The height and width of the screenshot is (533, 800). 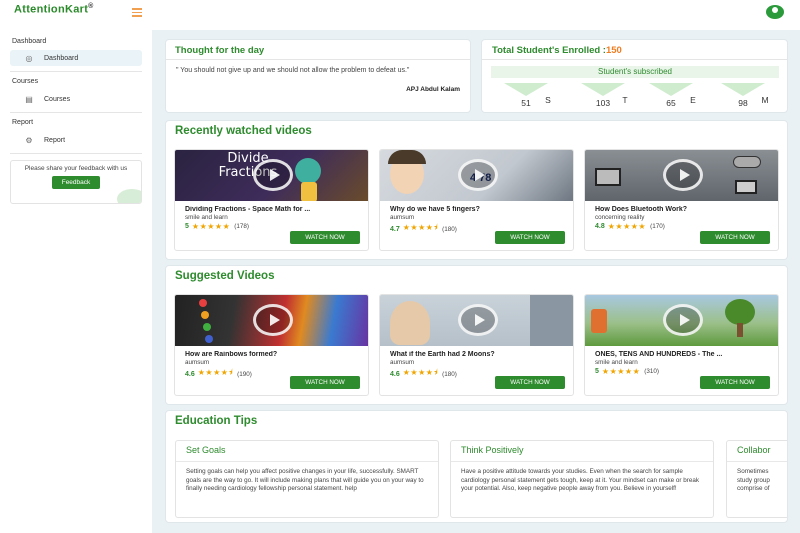 What do you see at coordinates (479, 209) in the screenshot?
I see `video-title: Why do we have 5 fingers?` at bounding box center [479, 209].